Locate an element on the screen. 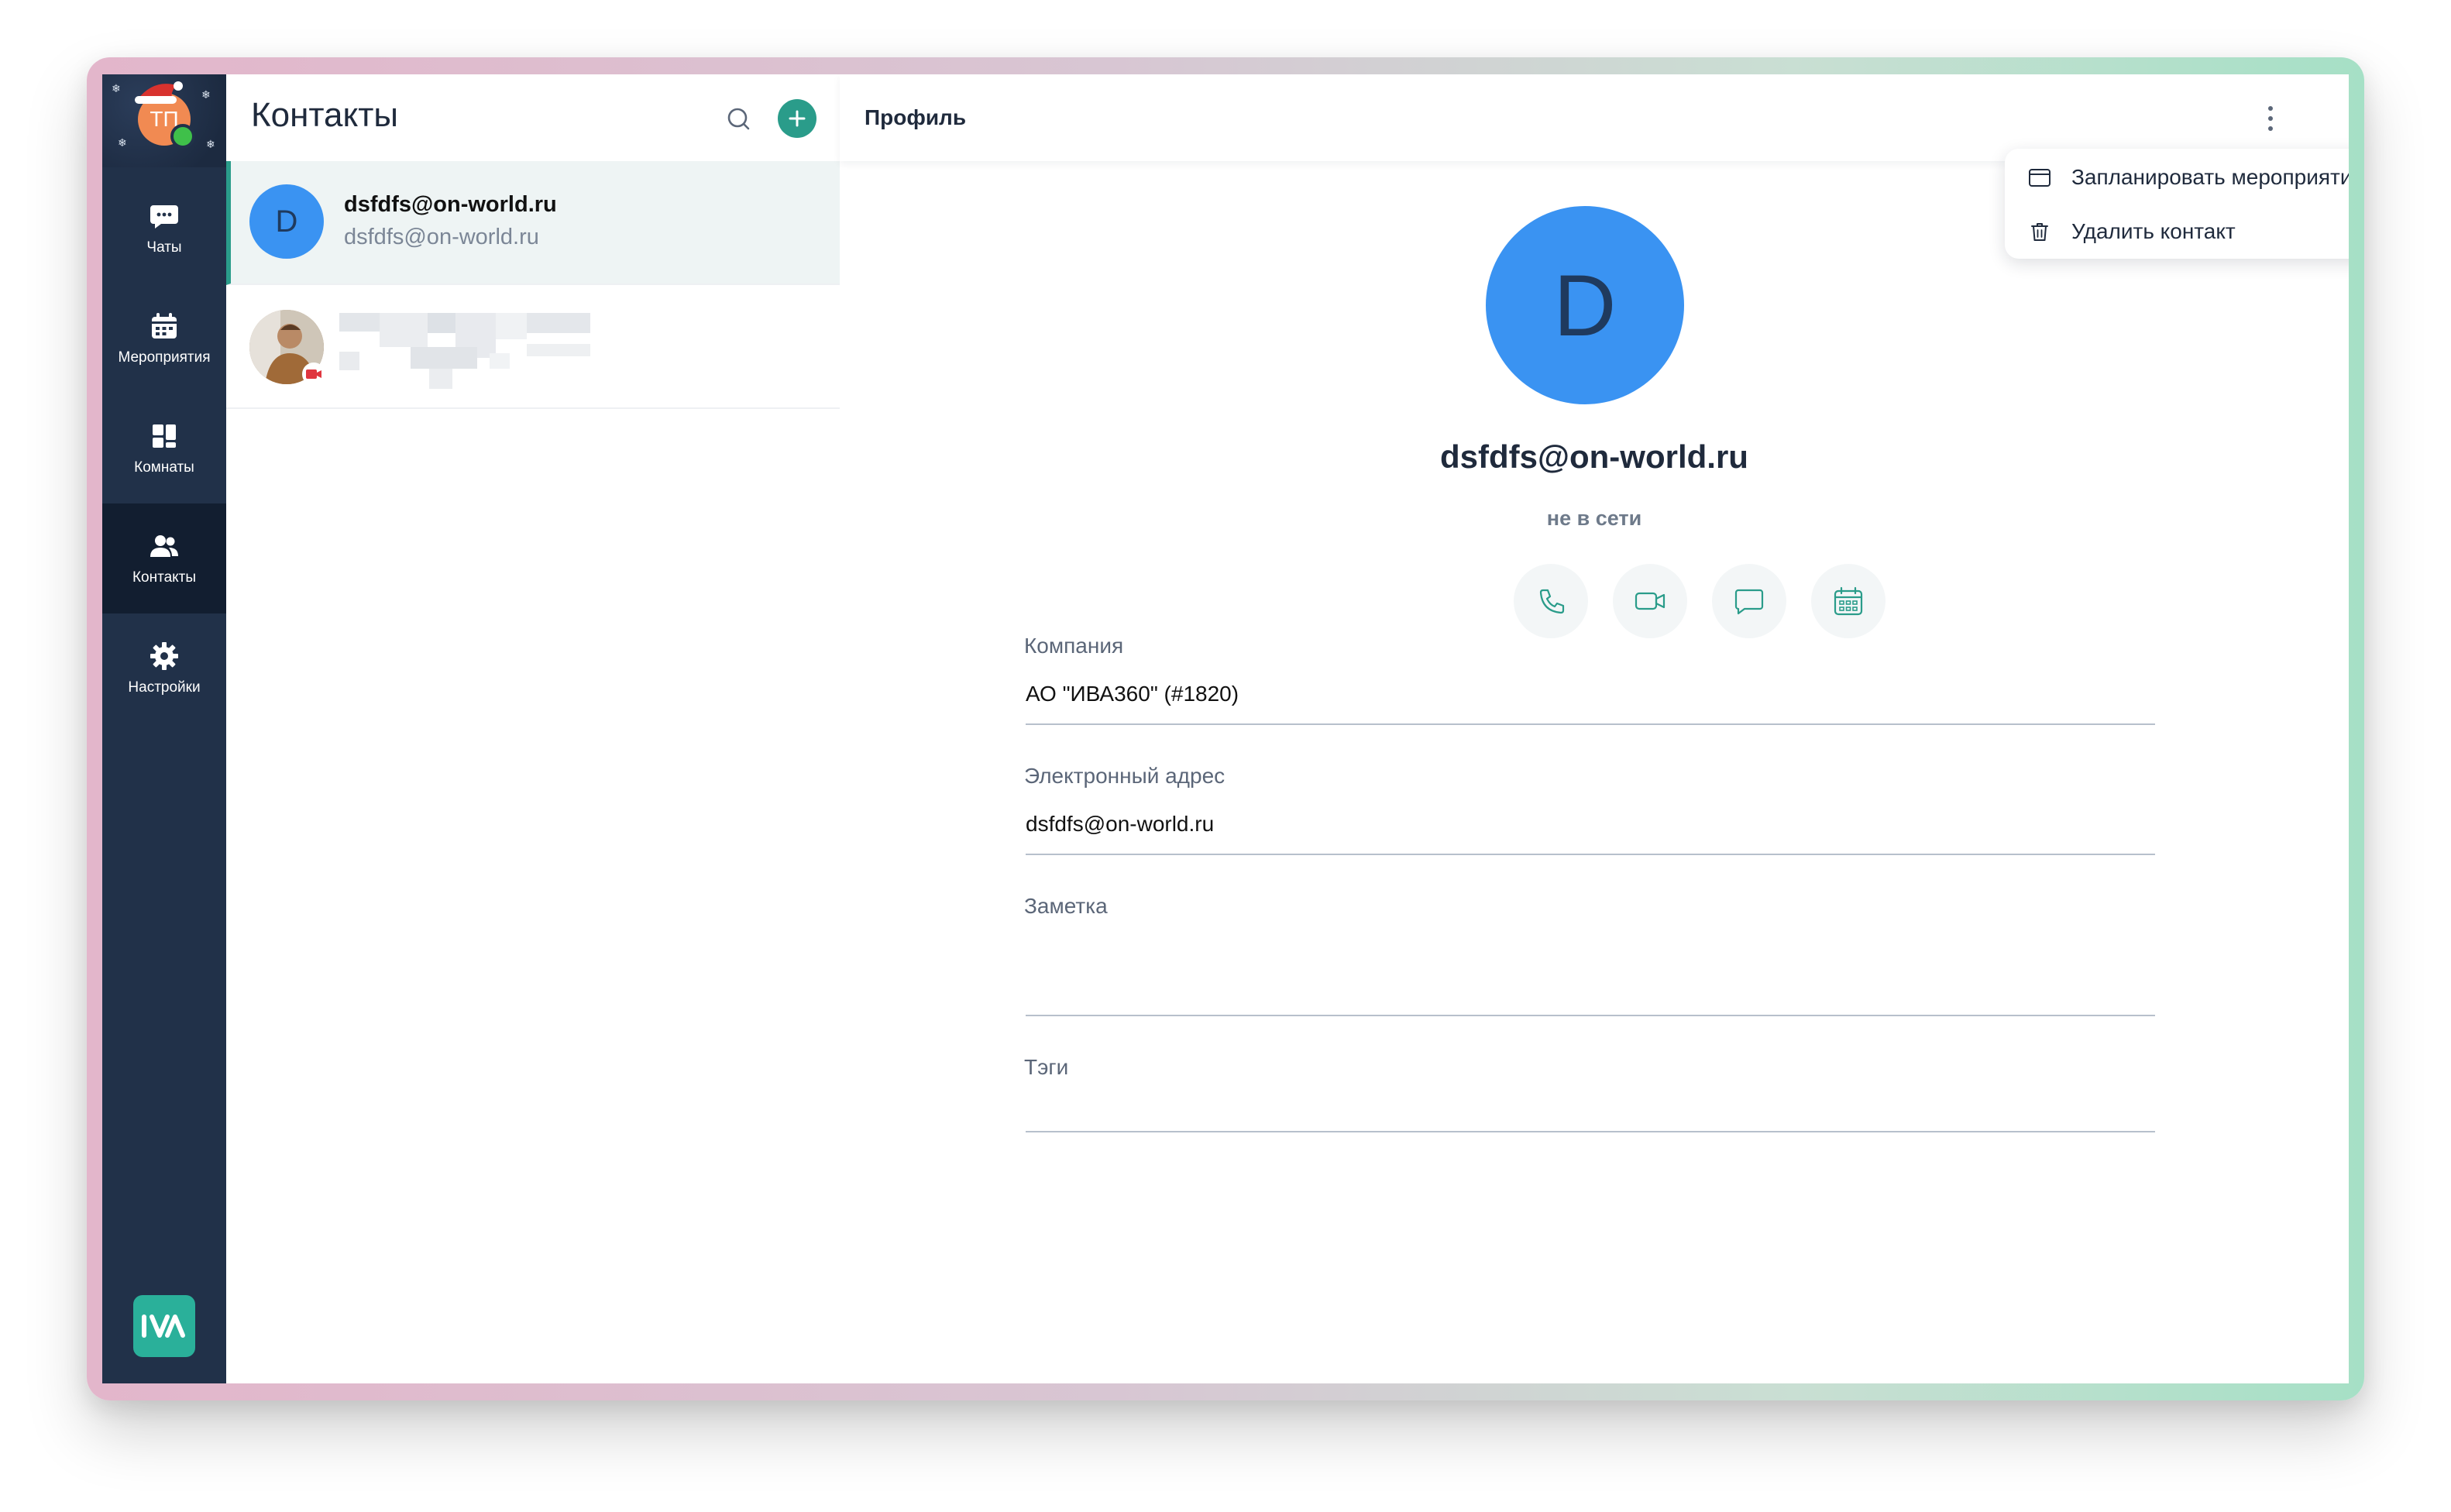 The width and height of the screenshot is (2451, 1512). sidebar-item-contacts: Контакты is located at coordinates (164, 558).